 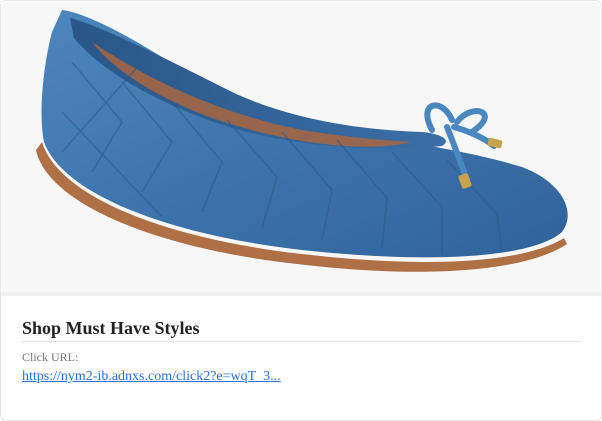 What do you see at coordinates (301, 294) in the screenshot?
I see `image-divider` at bounding box center [301, 294].